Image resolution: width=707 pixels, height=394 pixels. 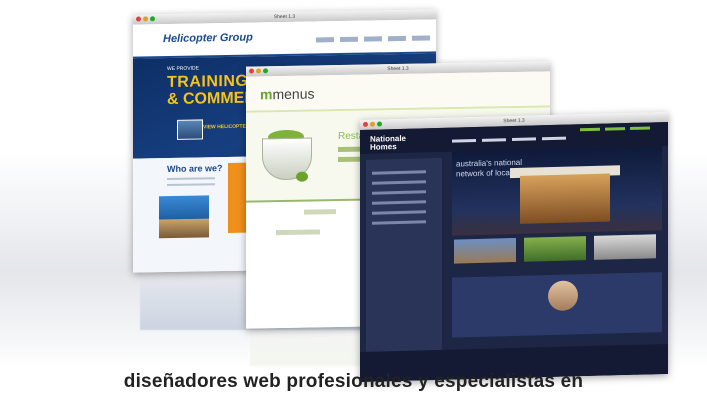 What do you see at coordinates (184, 217) in the screenshot?
I see `promo-image` at bounding box center [184, 217].